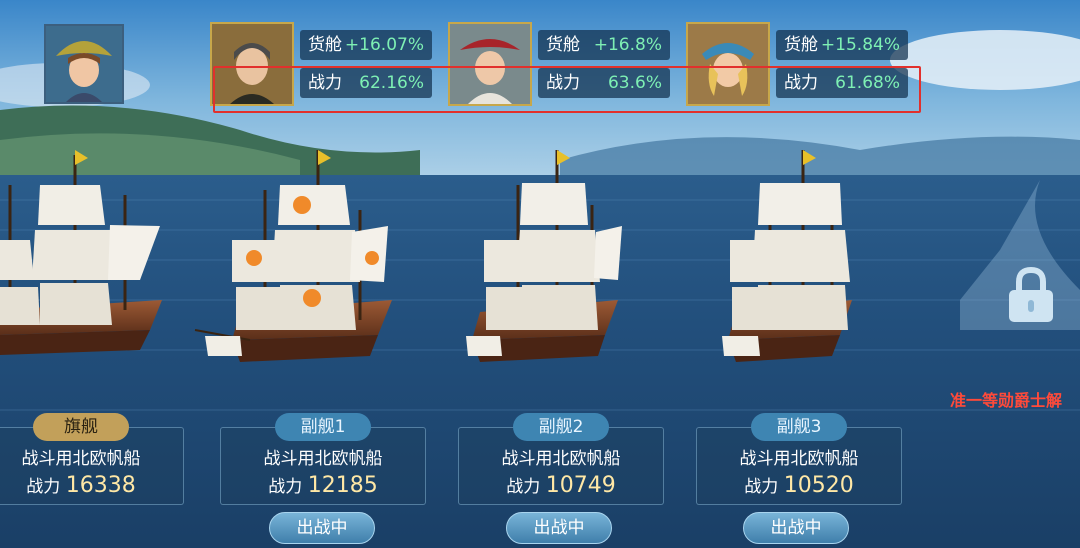 The image size is (1080, 548). Describe the element at coordinates (627, 45) in the screenshot. I see `cargo-value: +16.8%` at that location.